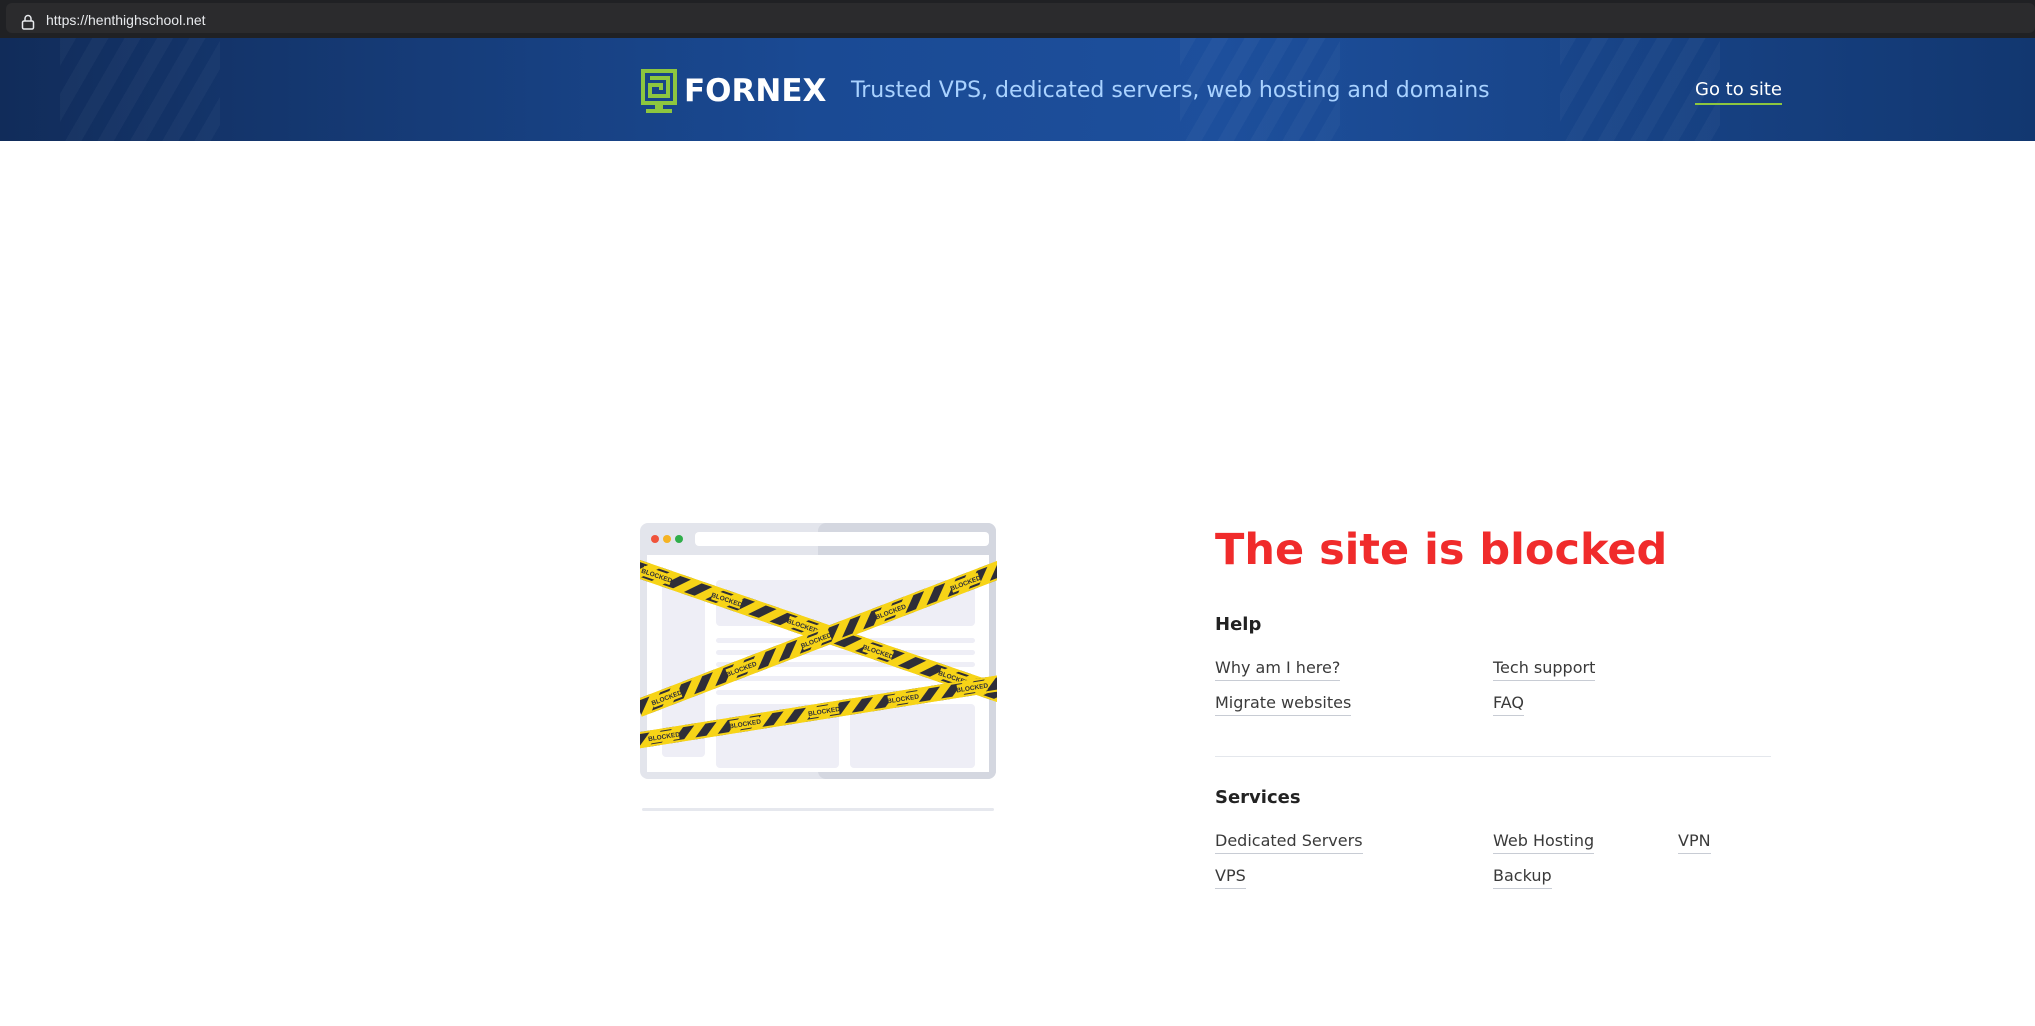 The height and width of the screenshot is (1026, 2035). I want to click on services-heading: Services, so click(1258, 797).